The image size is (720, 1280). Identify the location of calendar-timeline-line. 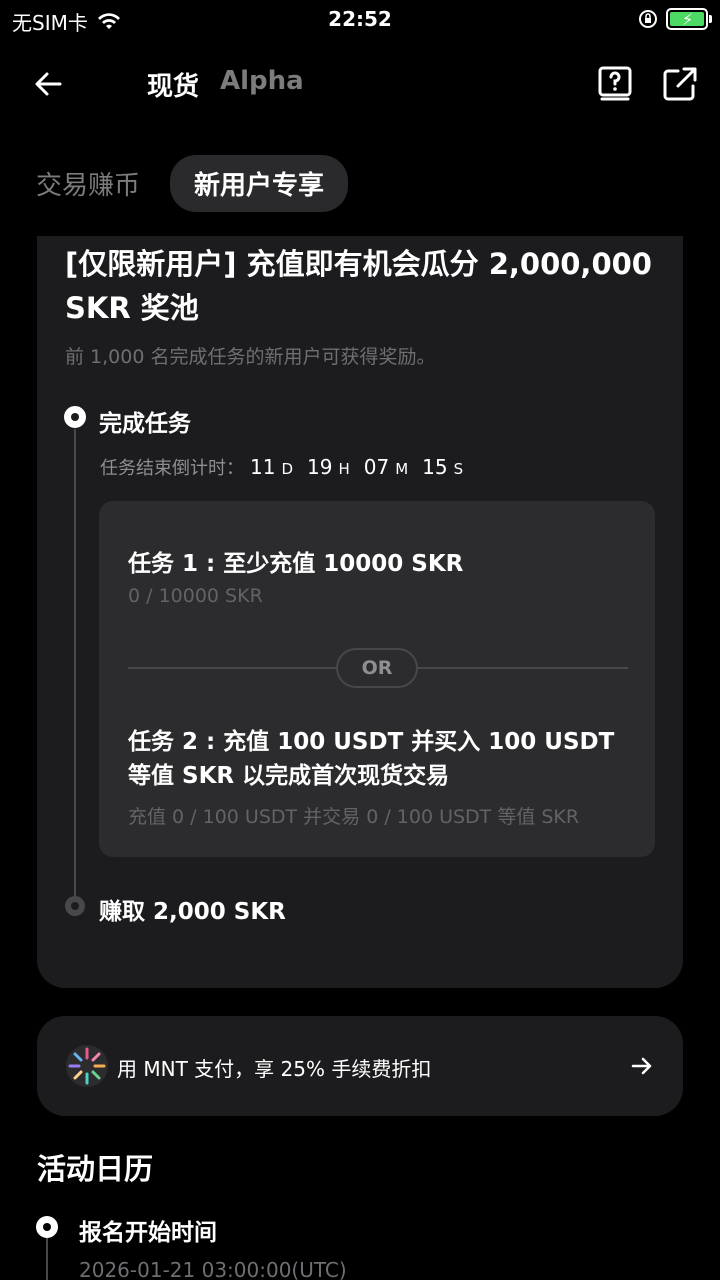
(47, 1257).